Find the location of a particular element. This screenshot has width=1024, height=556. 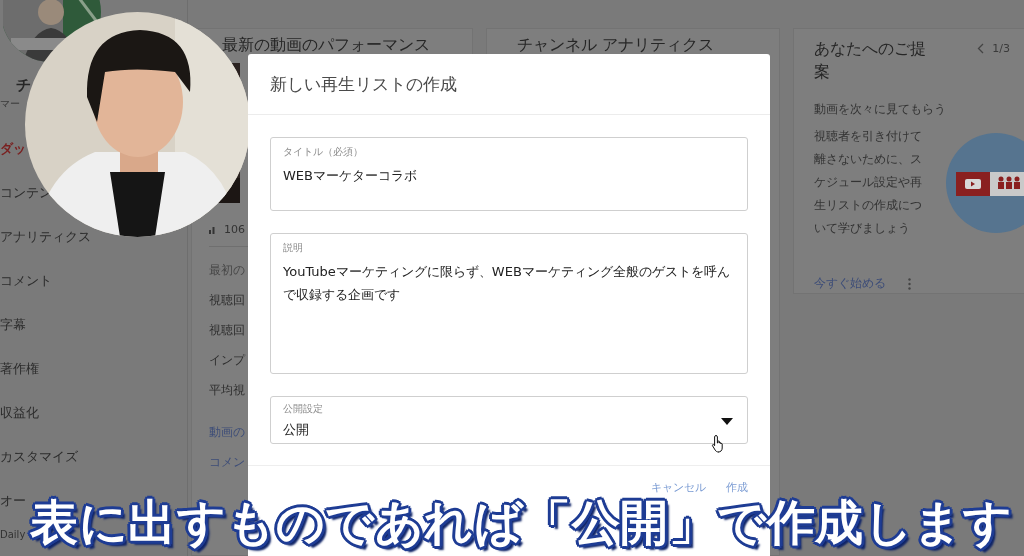

field-label: タイトル（必須） is located at coordinates (323, 152).